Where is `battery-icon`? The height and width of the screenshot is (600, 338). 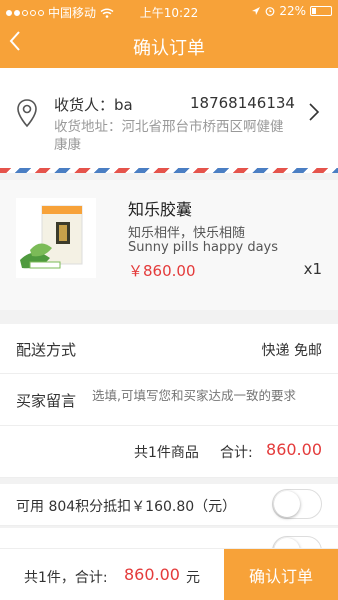
battery-icon is located at coordinates (321, 11).